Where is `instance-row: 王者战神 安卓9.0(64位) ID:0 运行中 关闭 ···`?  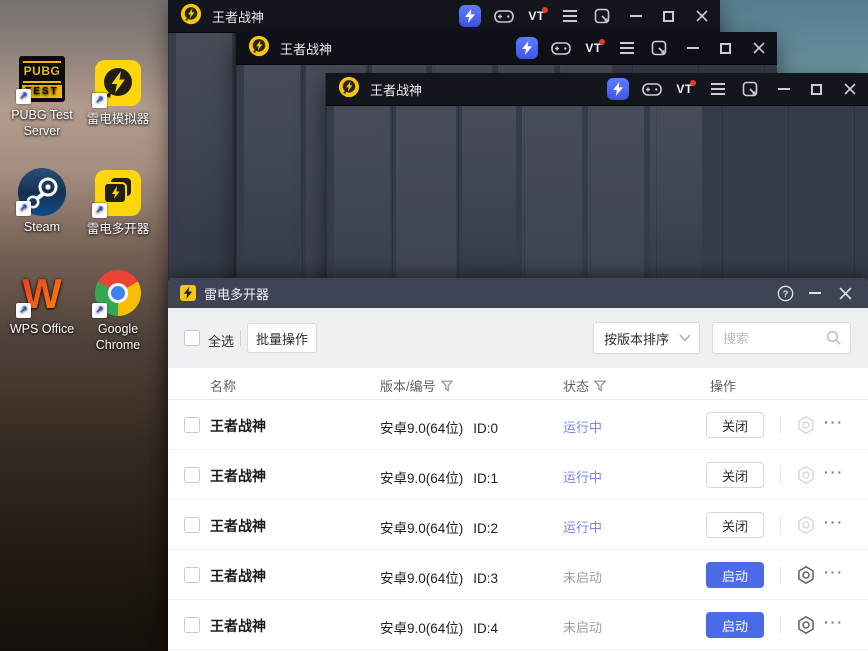 instance-row: 王者战神 安卓9.0(64位) ID:0 运行中 关闭 ··· is located at coordinates (518, 425).